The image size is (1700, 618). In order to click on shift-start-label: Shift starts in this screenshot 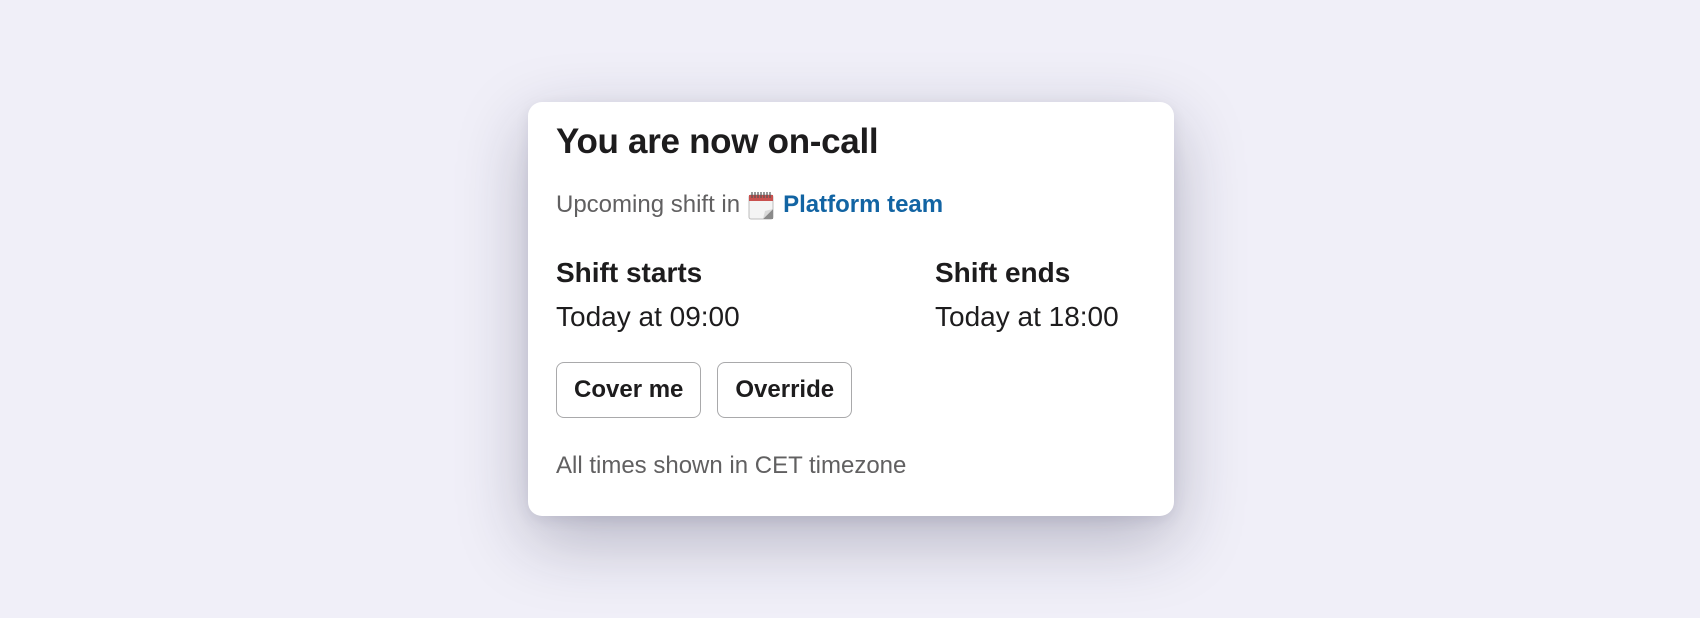, I will do `click(629, 272)`.